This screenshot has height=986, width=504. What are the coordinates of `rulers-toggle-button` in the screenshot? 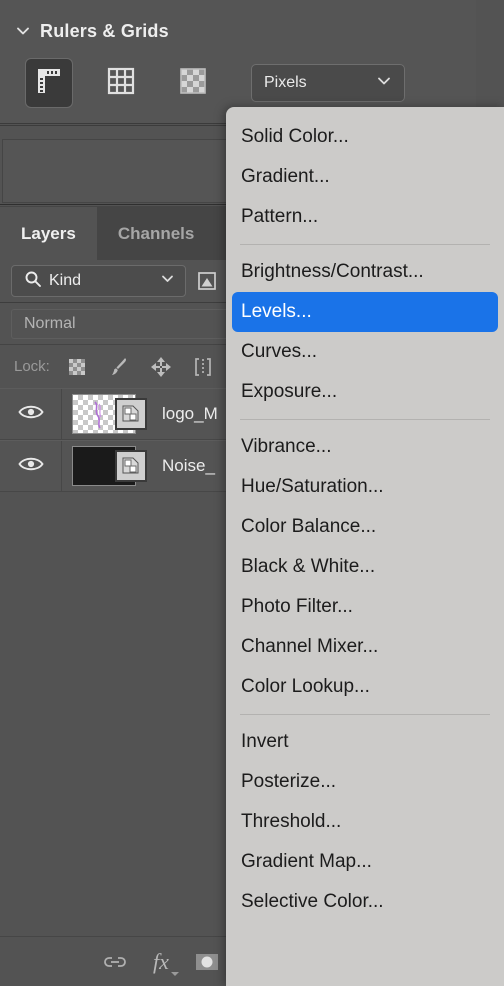 It's located at (49, 83).